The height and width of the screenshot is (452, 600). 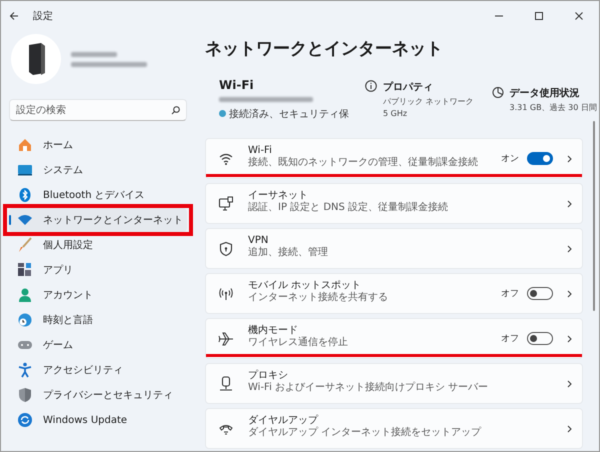 What do you see at coordinates (226, 204) in the screenshot?
I see `monitor-network-icon` at bounding box center [226, 204].